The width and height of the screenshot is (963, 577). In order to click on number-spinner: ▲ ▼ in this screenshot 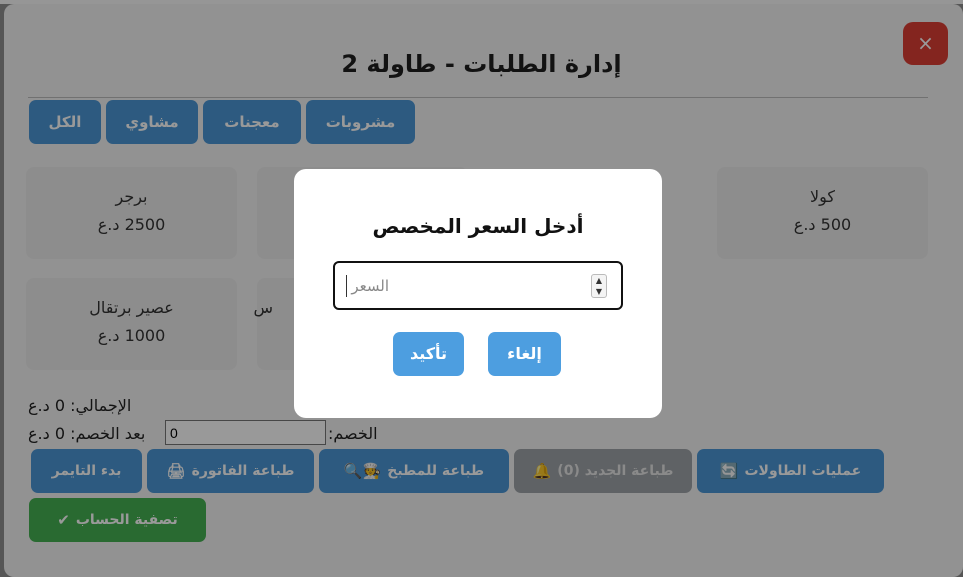, I will do `click(599, 286)`.